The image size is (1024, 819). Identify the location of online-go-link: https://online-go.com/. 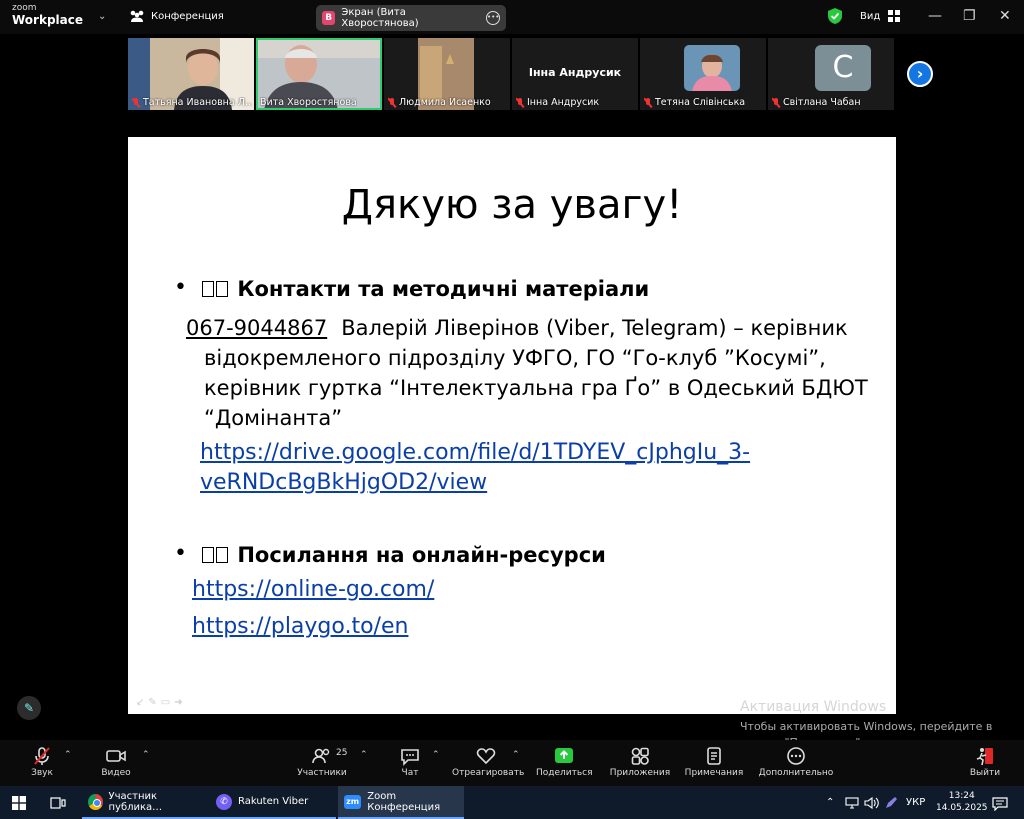
(313, 589).